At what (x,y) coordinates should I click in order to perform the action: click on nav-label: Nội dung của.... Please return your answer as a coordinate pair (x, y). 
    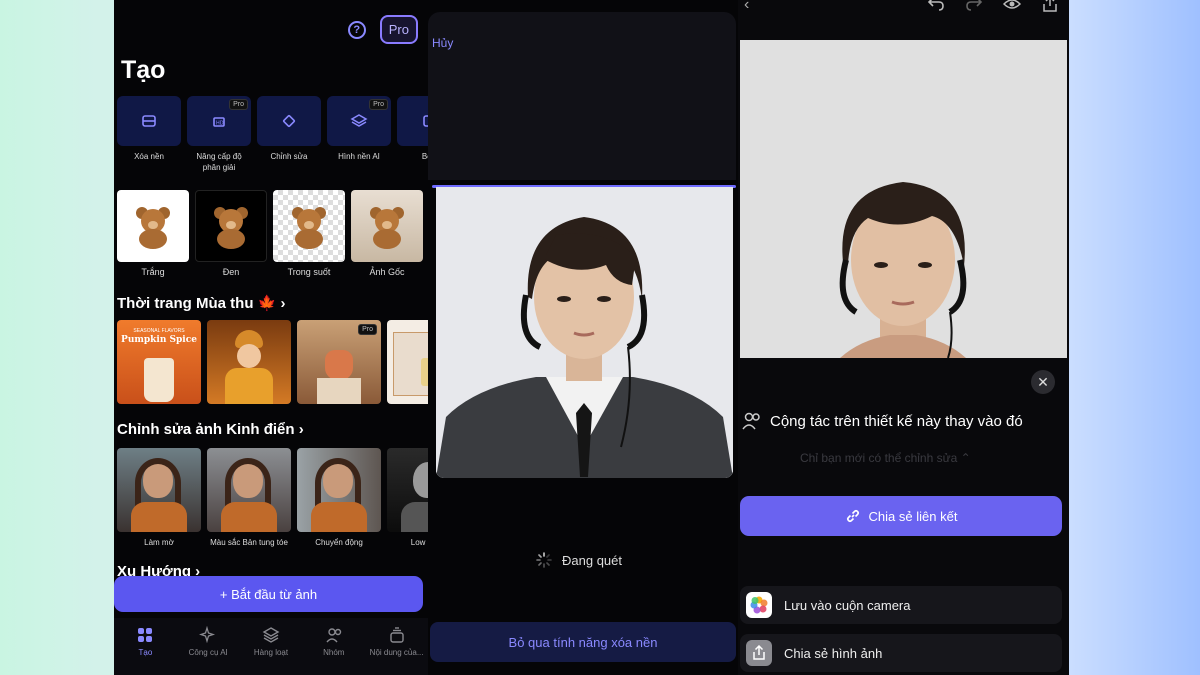
    Looking at the image, I should click on (396, 652).